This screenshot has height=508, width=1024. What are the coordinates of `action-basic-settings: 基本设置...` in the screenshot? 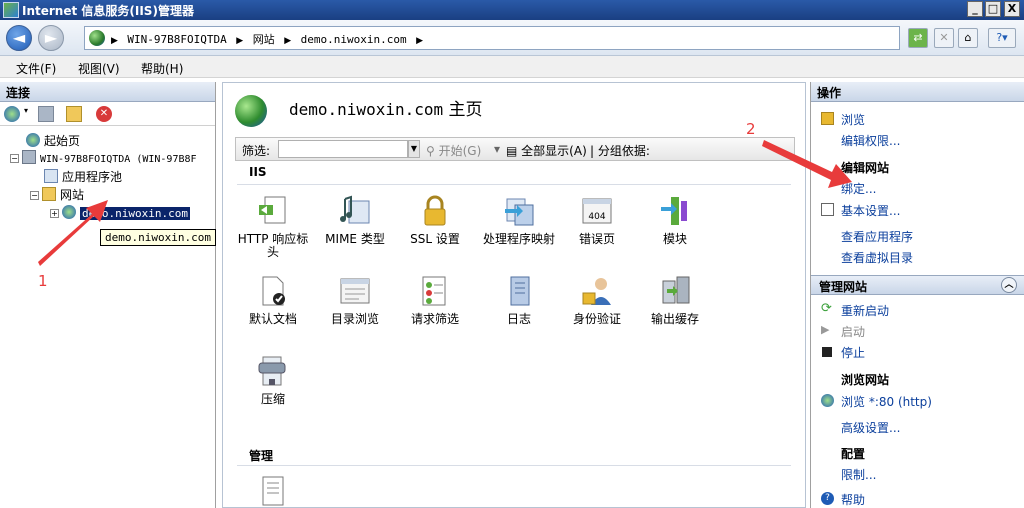 It's located at (870, 210).